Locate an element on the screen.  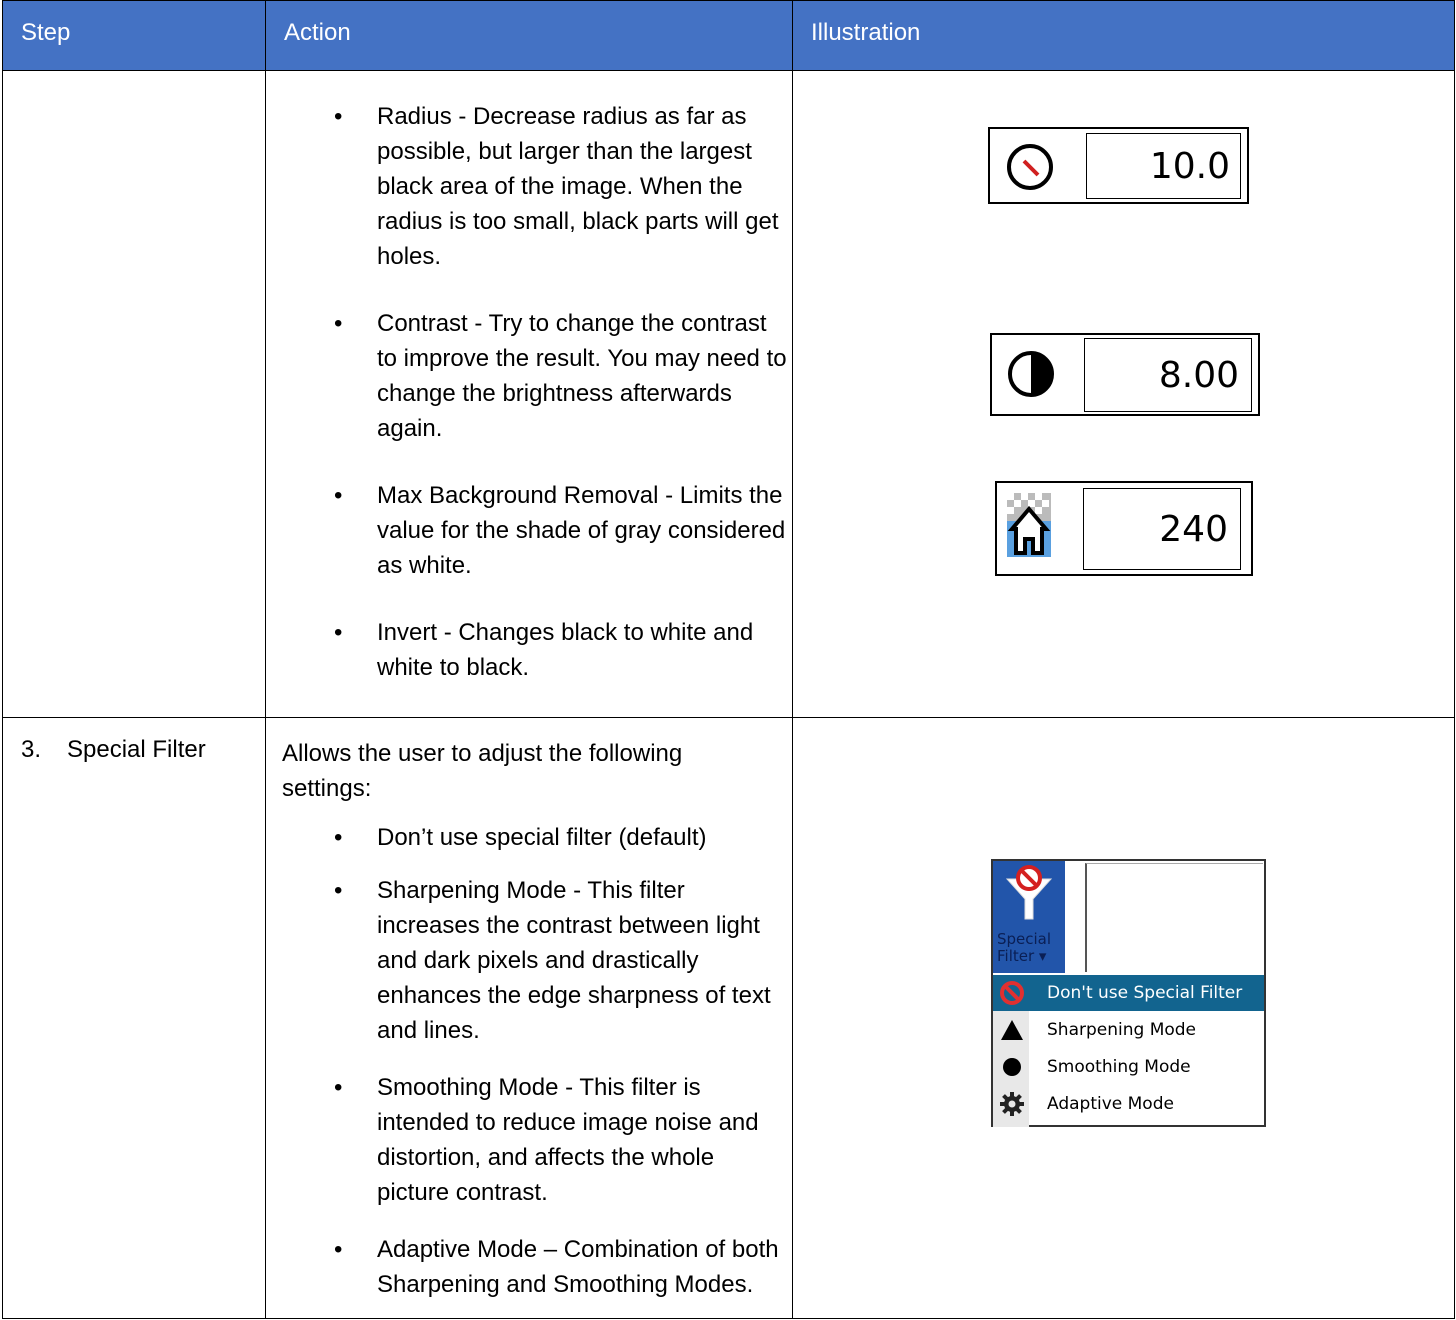
contrast-widget: 8.00 is located at coordinates (1125, 374).